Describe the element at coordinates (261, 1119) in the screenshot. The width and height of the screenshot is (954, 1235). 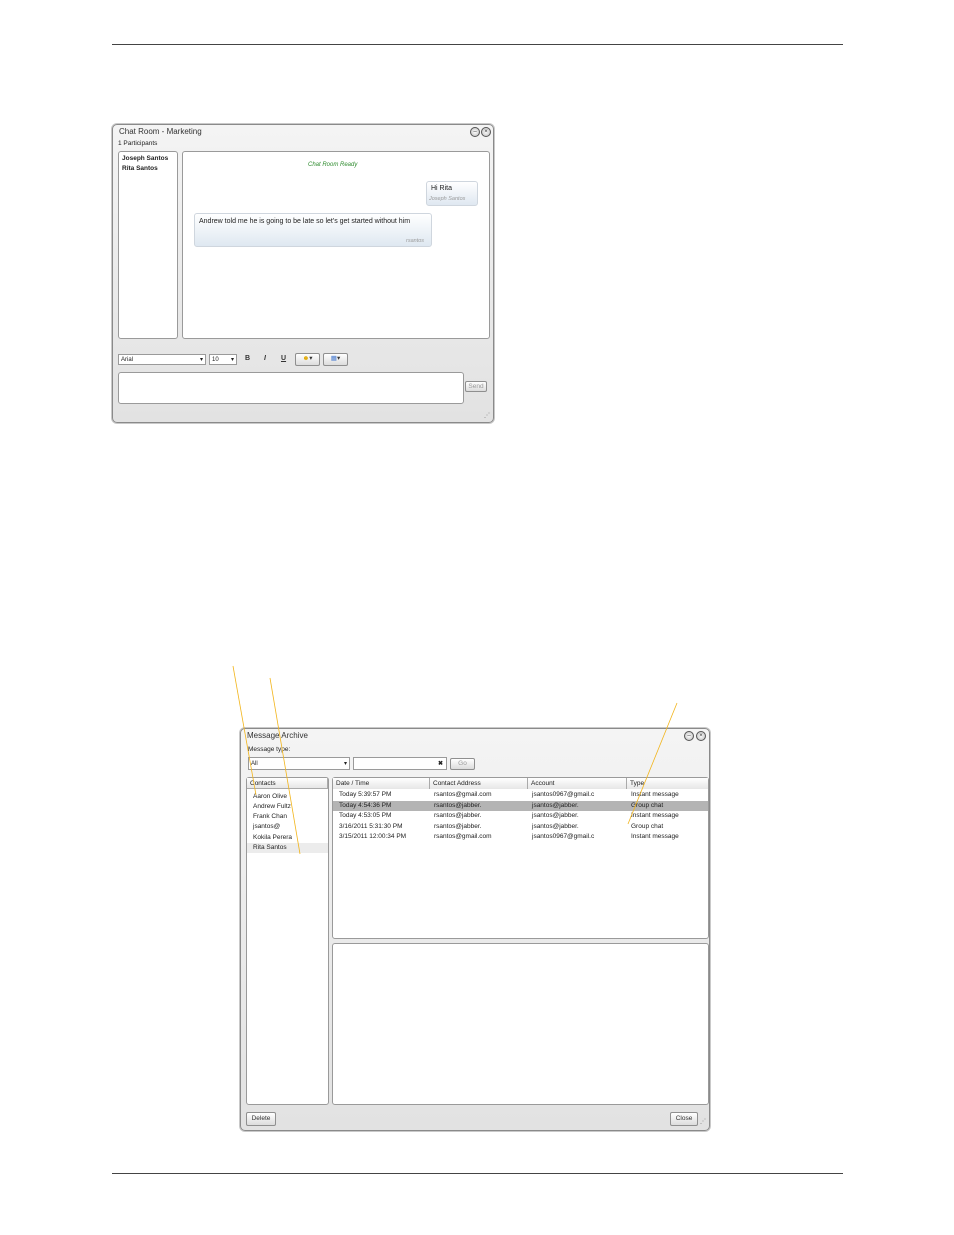
I see `delete-button: Delete` at that location.